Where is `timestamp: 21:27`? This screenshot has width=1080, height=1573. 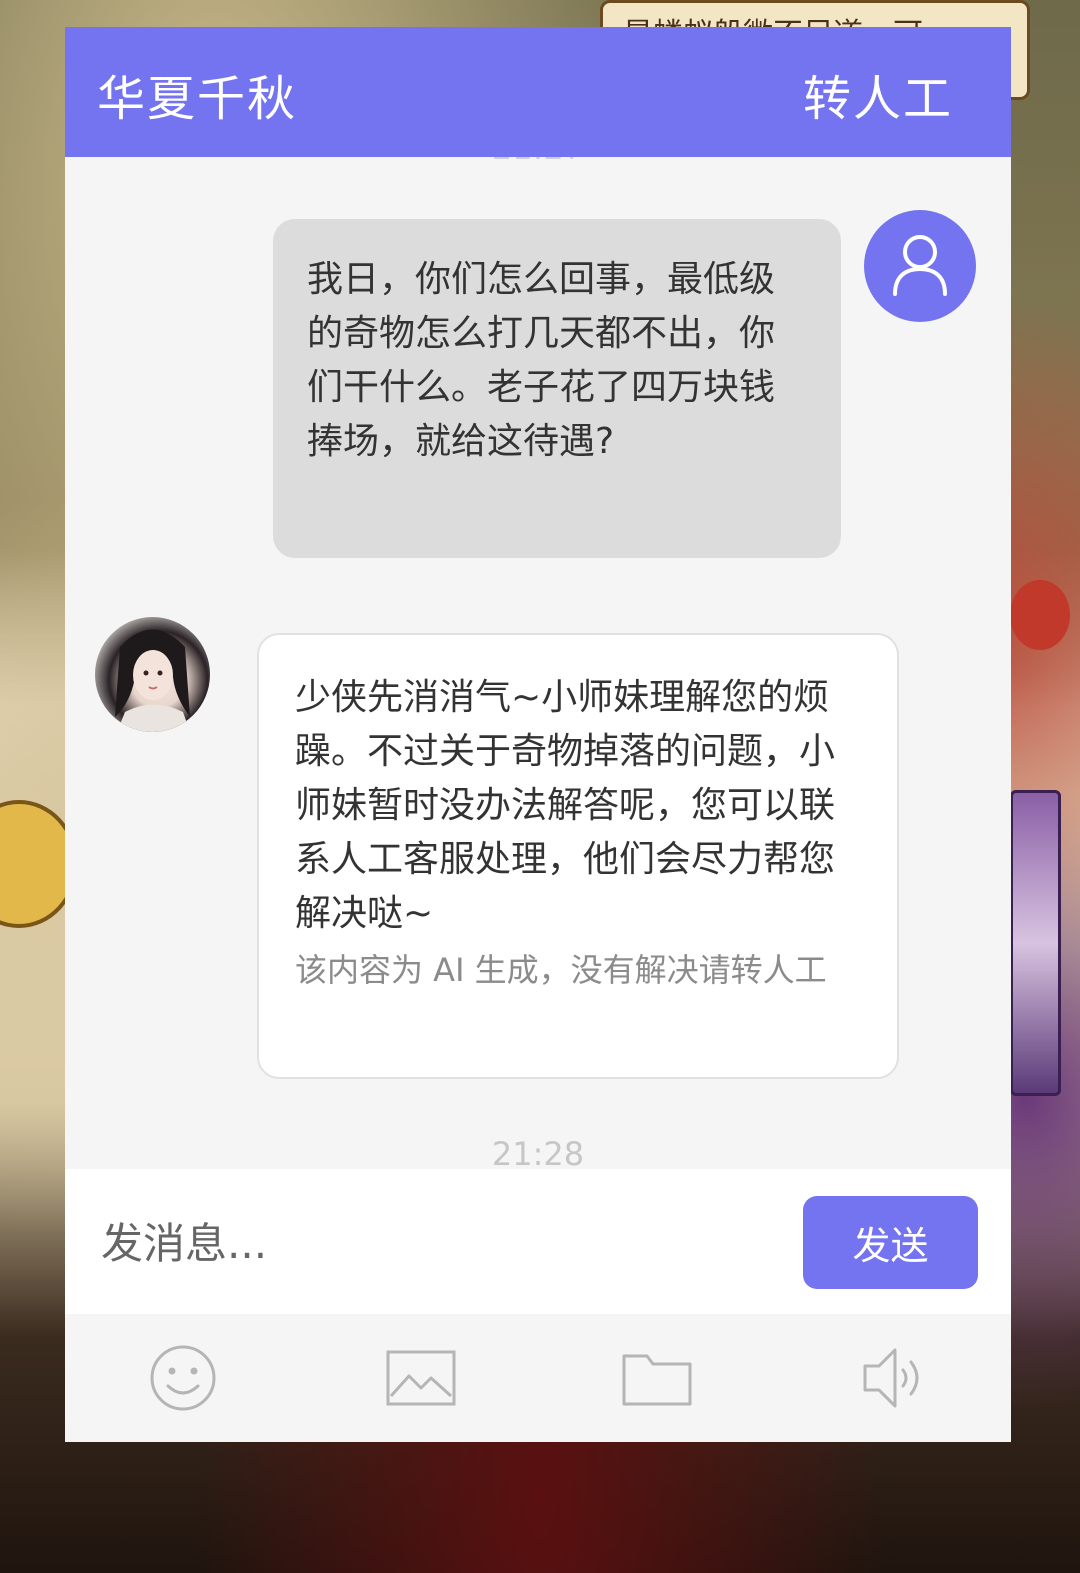 timestamp: 21:27 is located at coordinates (538, 162).